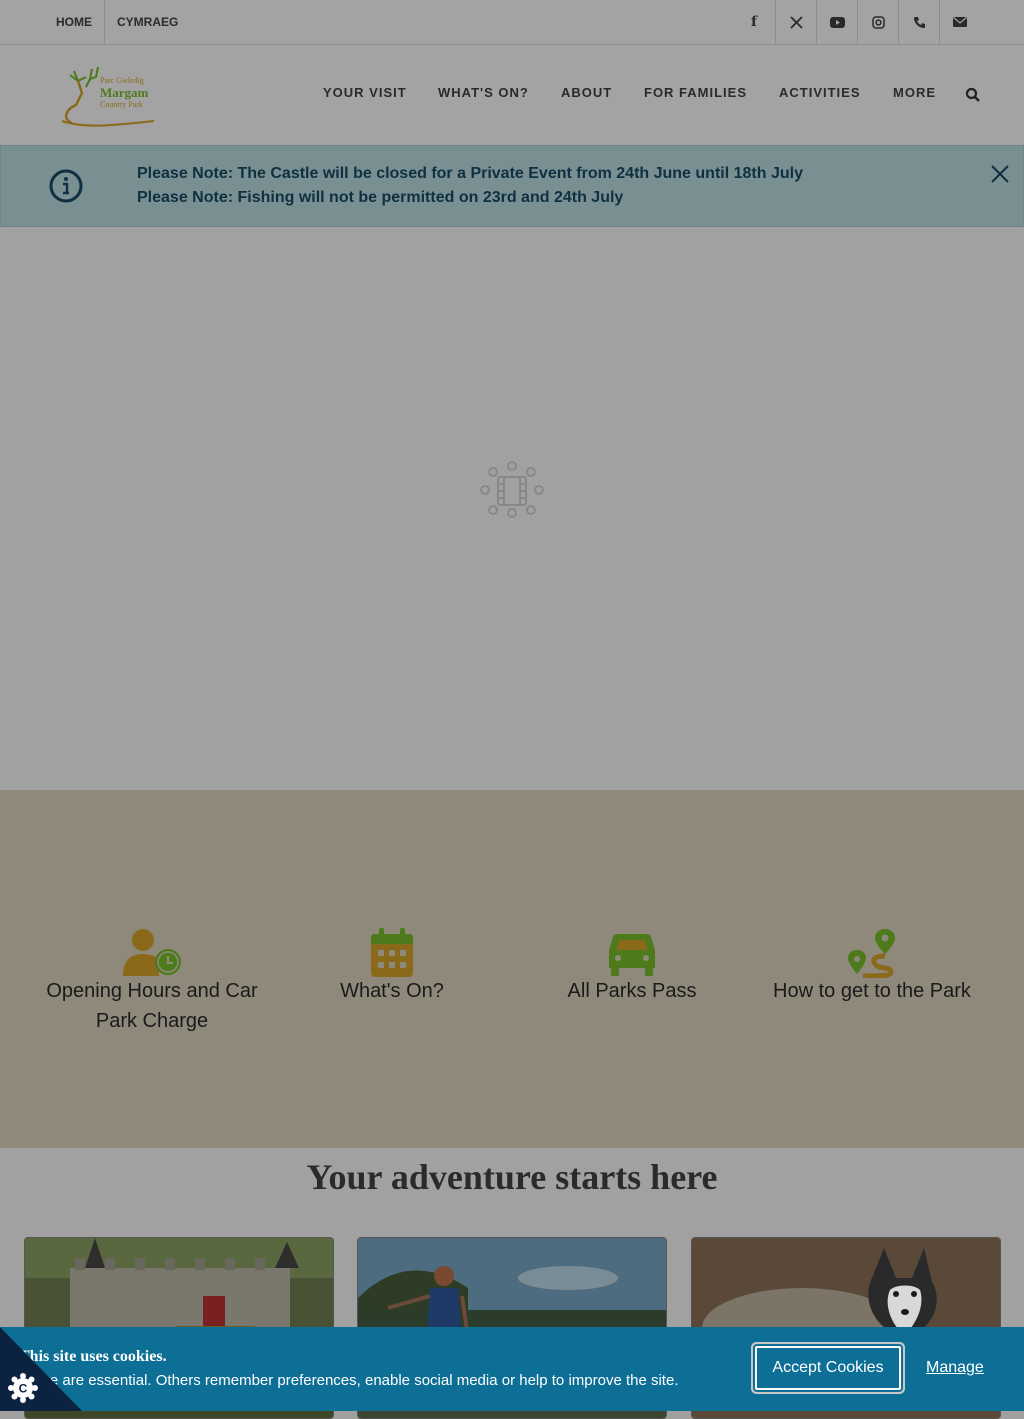  I want to click on phone-icon, so click(919, 22).